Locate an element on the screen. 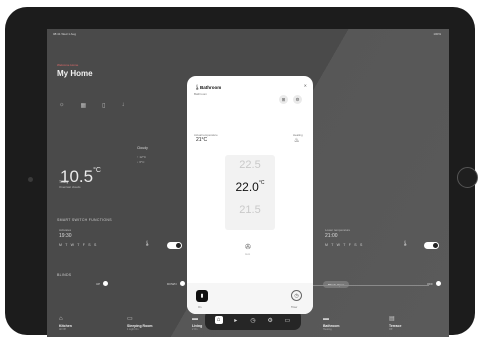 This screenshot has height=342, width=480. schedule-right-time: 21:00 is located at coordinates (331, 236).